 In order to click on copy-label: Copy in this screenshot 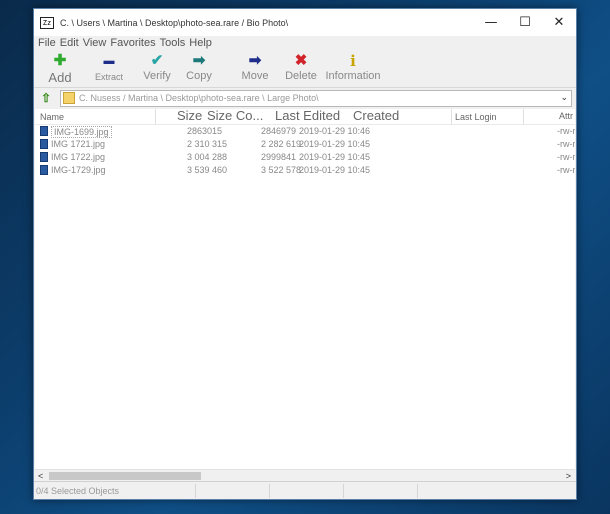, I will do `click(199, 76)`.